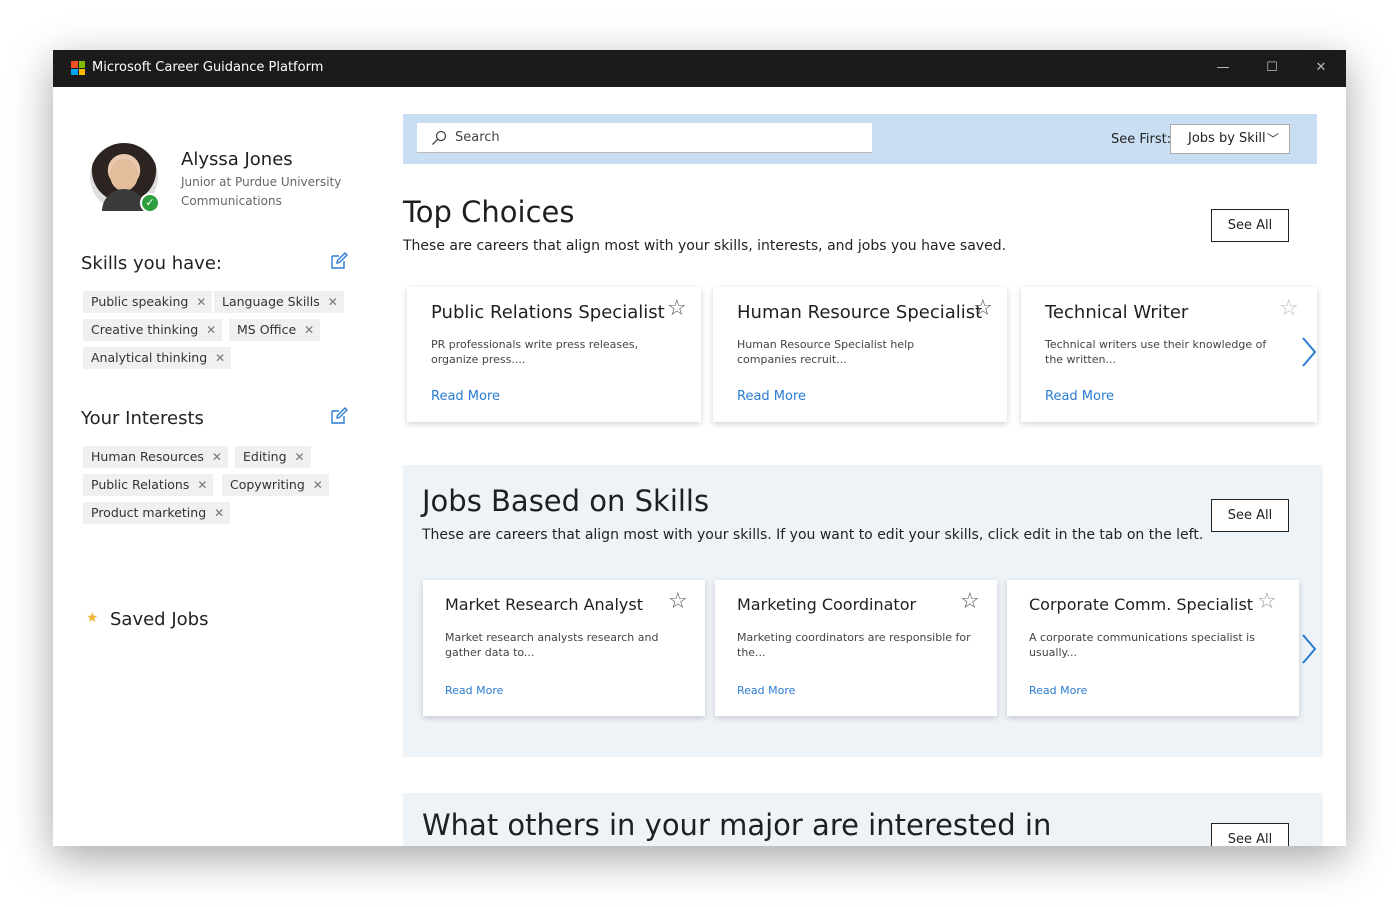 The width and height of the screenshot is (1396, 907). Describe the element at coordinates (860, 312) in the screenshot. I see `job-card-title: Human Resource Specialist` at that location.